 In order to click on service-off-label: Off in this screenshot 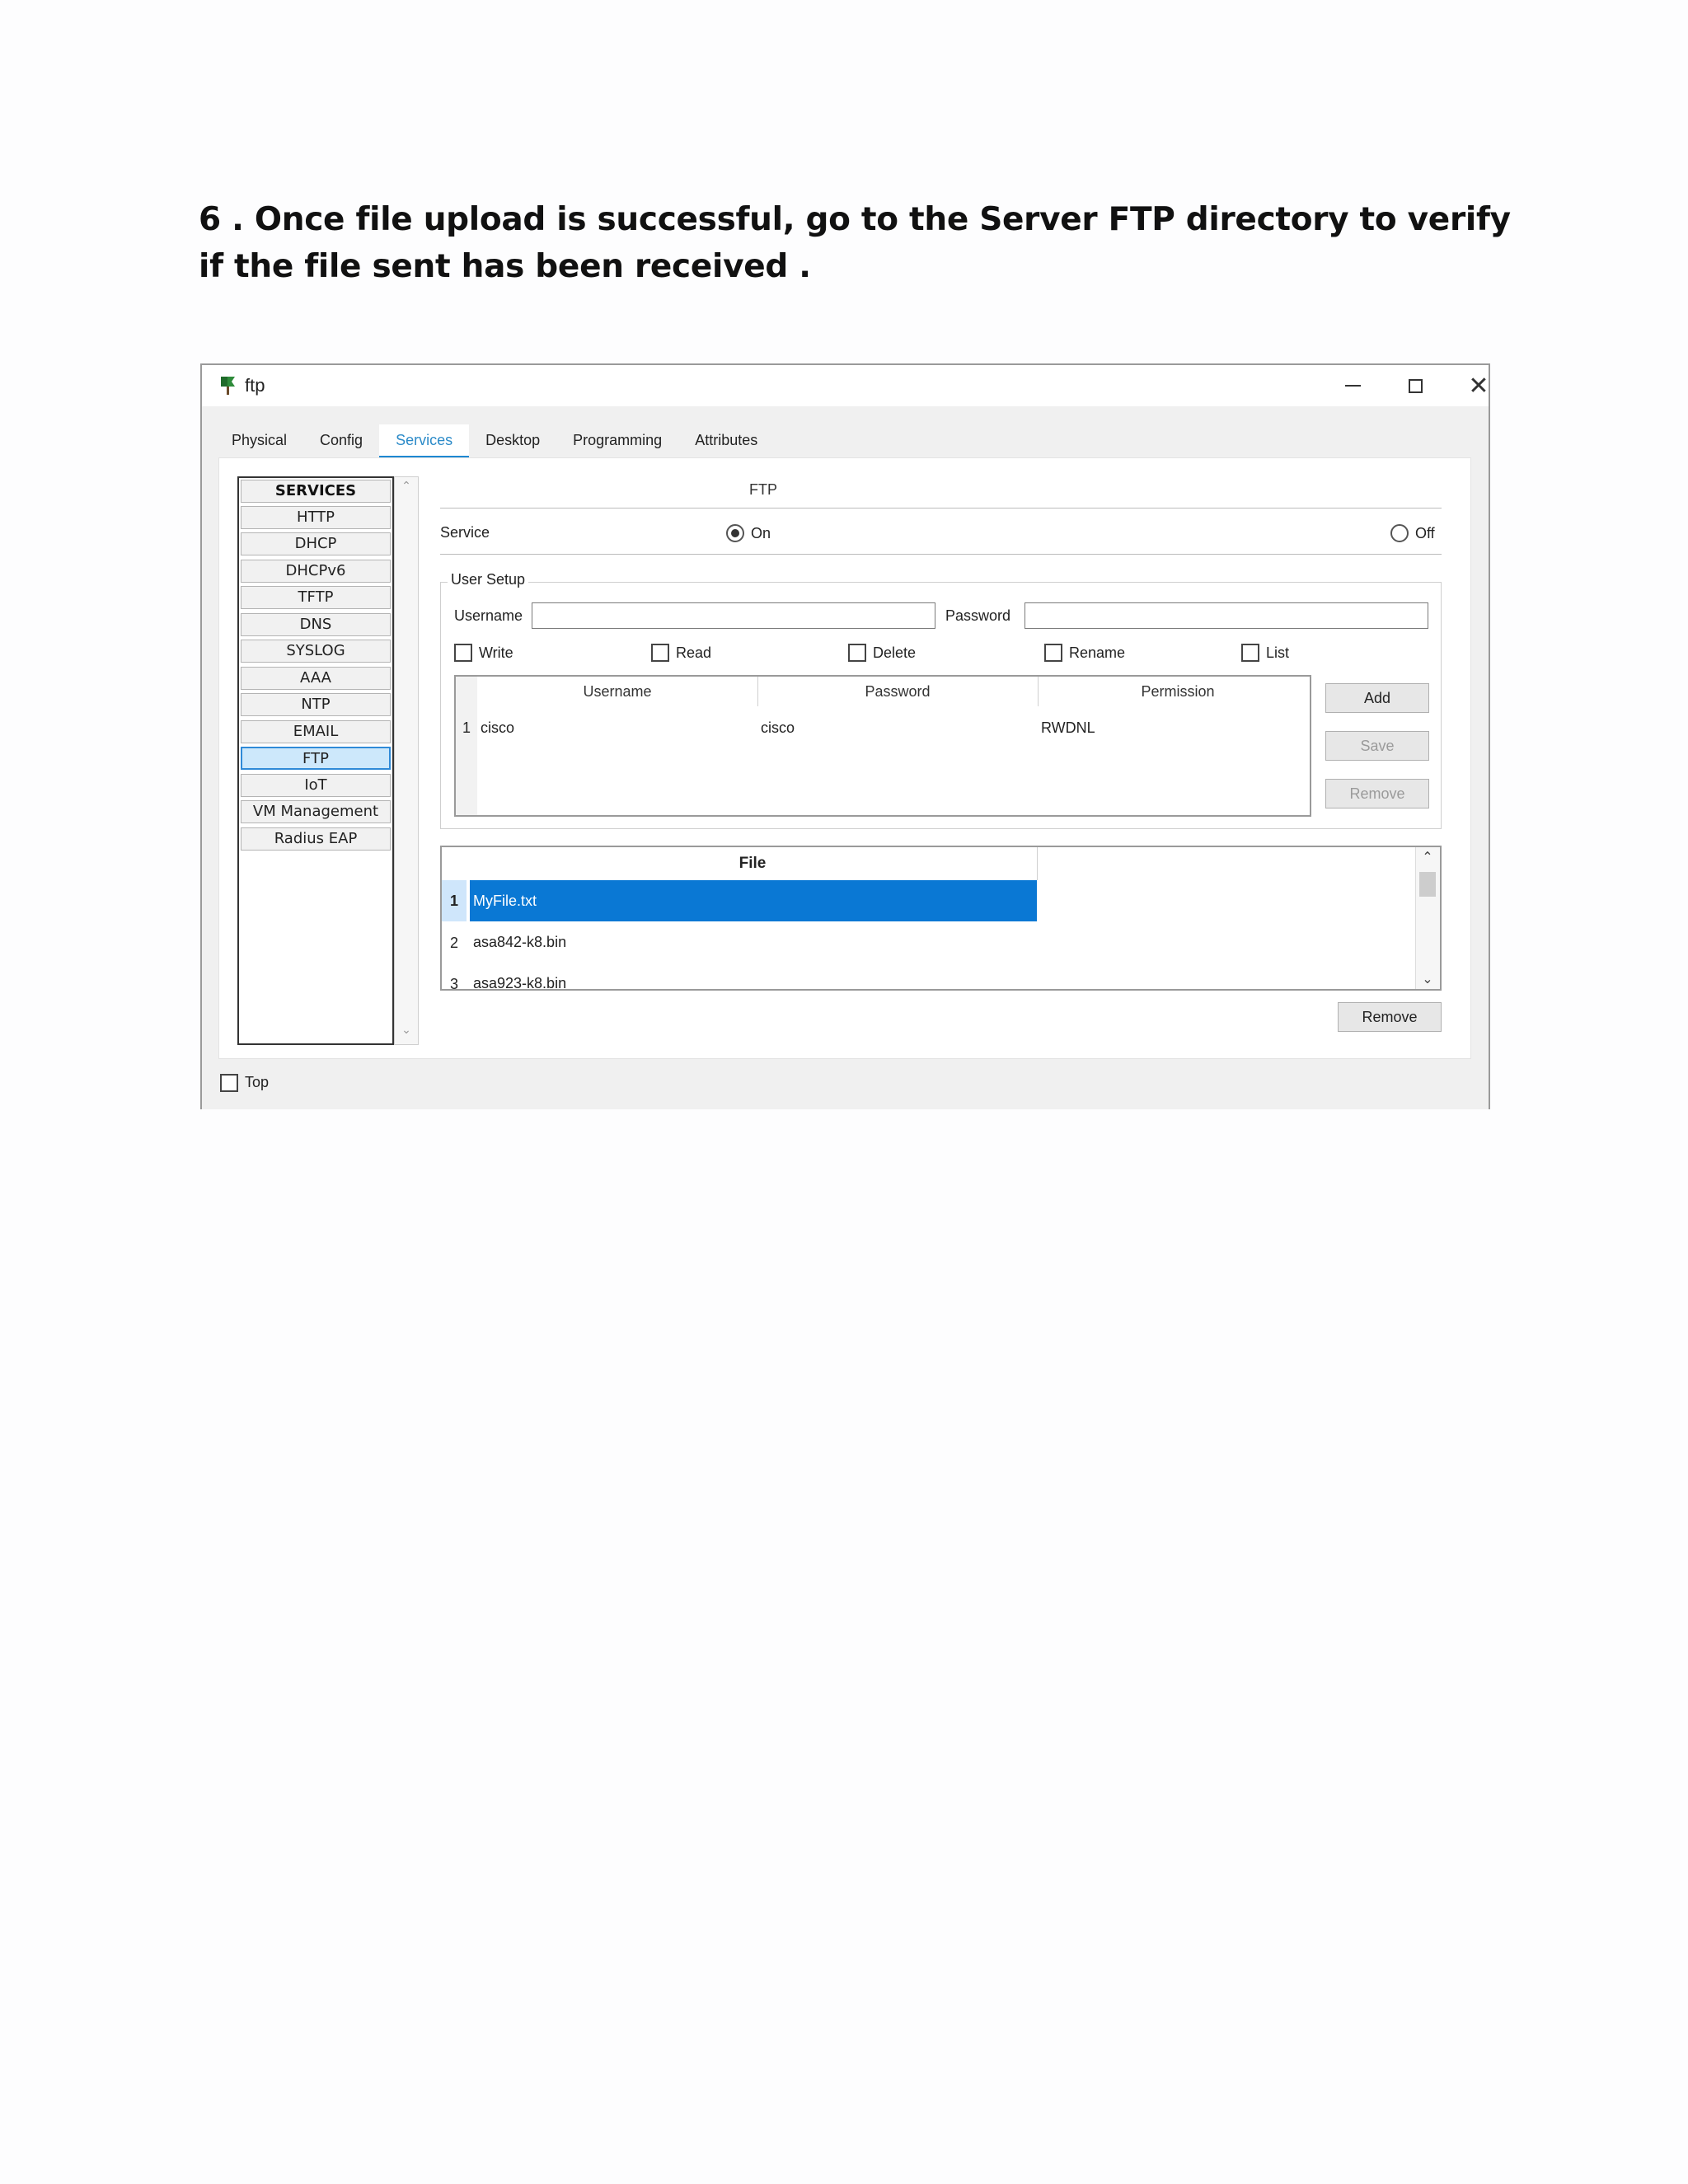, I will do `click(1425, 533)`.